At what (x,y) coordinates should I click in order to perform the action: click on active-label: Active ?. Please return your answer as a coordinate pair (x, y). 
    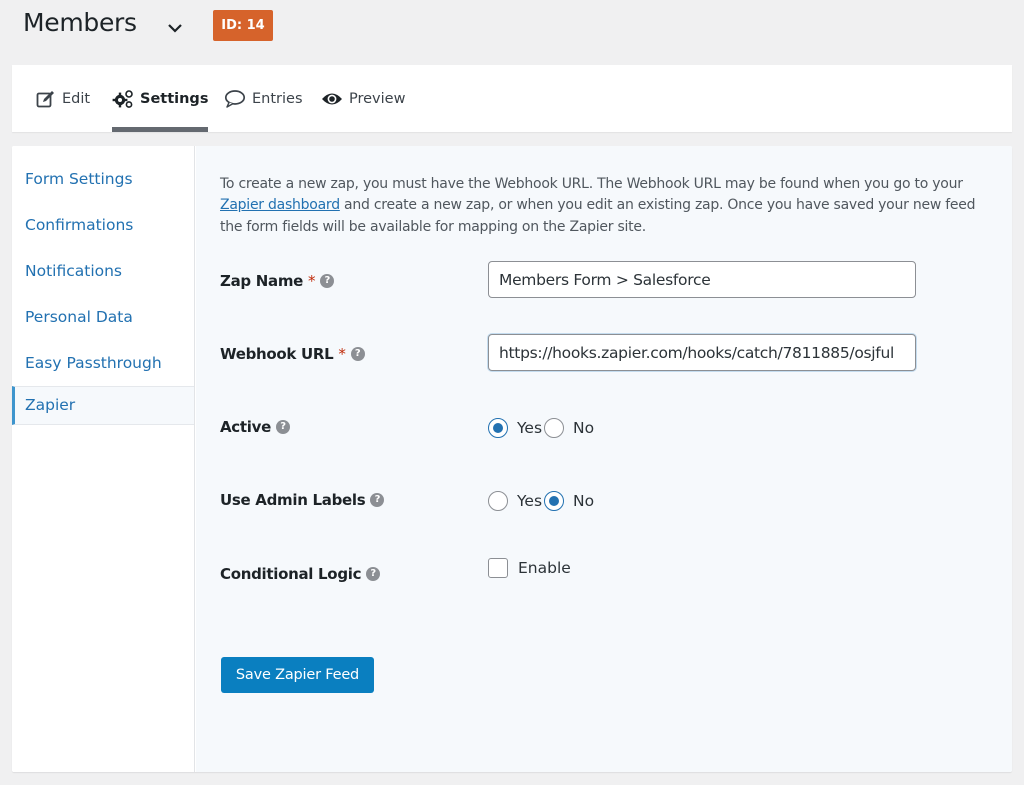
    Looking at the image, I should click on (255, 427).